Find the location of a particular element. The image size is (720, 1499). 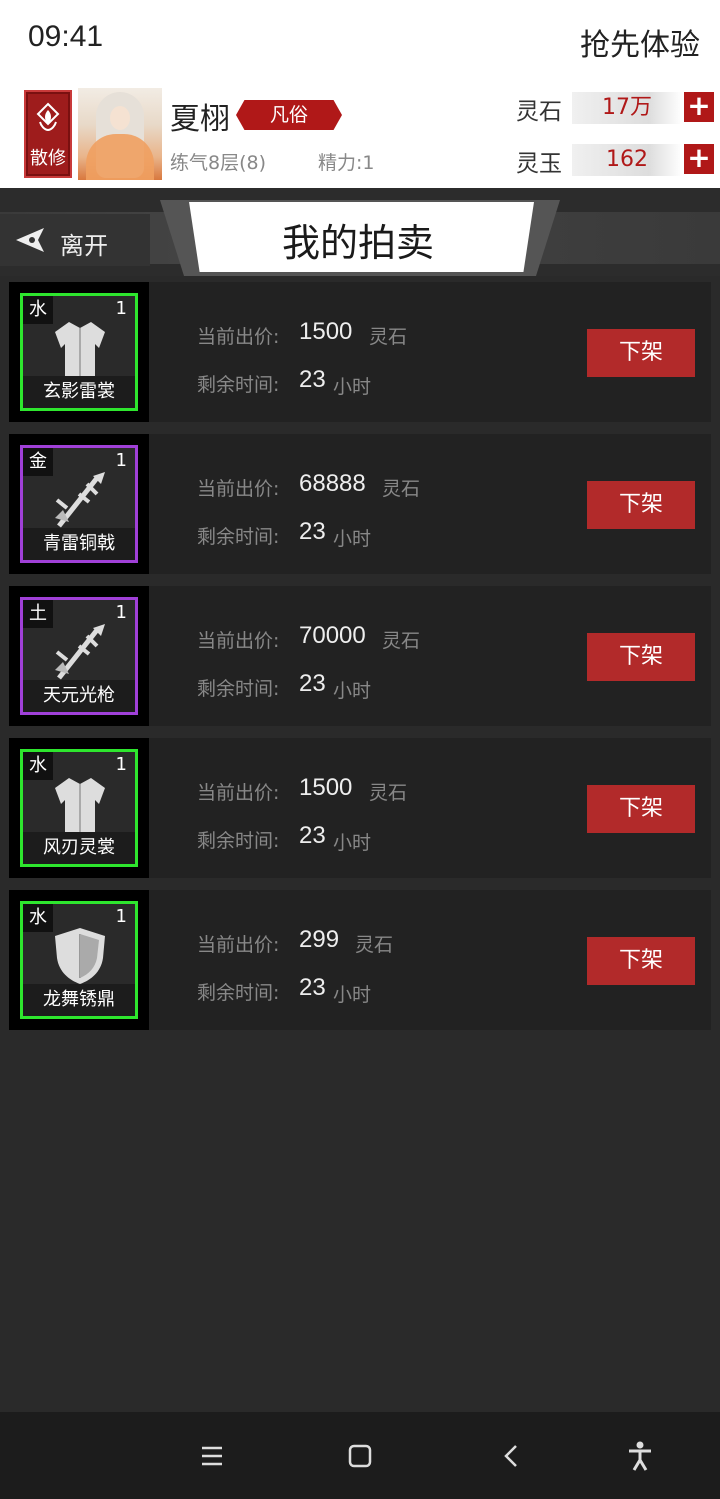

item-name: 青雷铜戟 is located at coordinates (79, 544).